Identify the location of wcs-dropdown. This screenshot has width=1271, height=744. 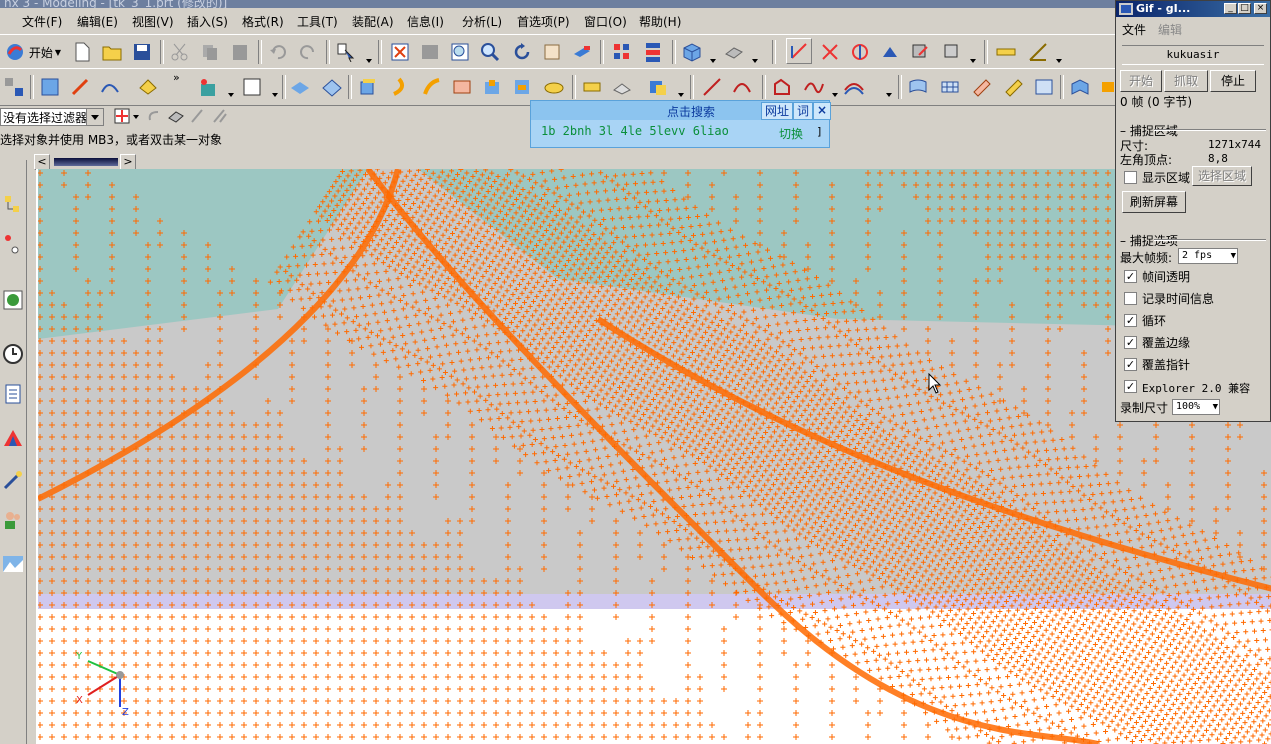
(973, 61).